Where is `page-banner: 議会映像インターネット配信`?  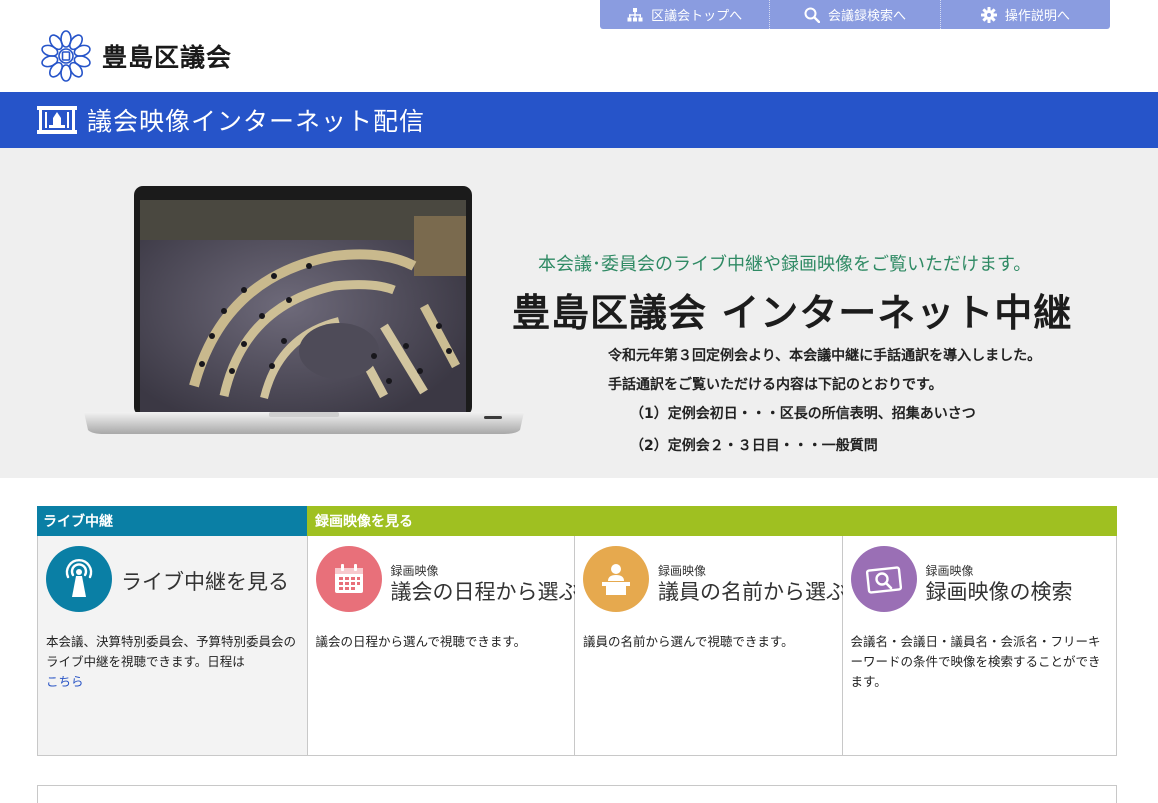
page-banner: 議会映像インターネット配信 is located at coordinates (579, 120).